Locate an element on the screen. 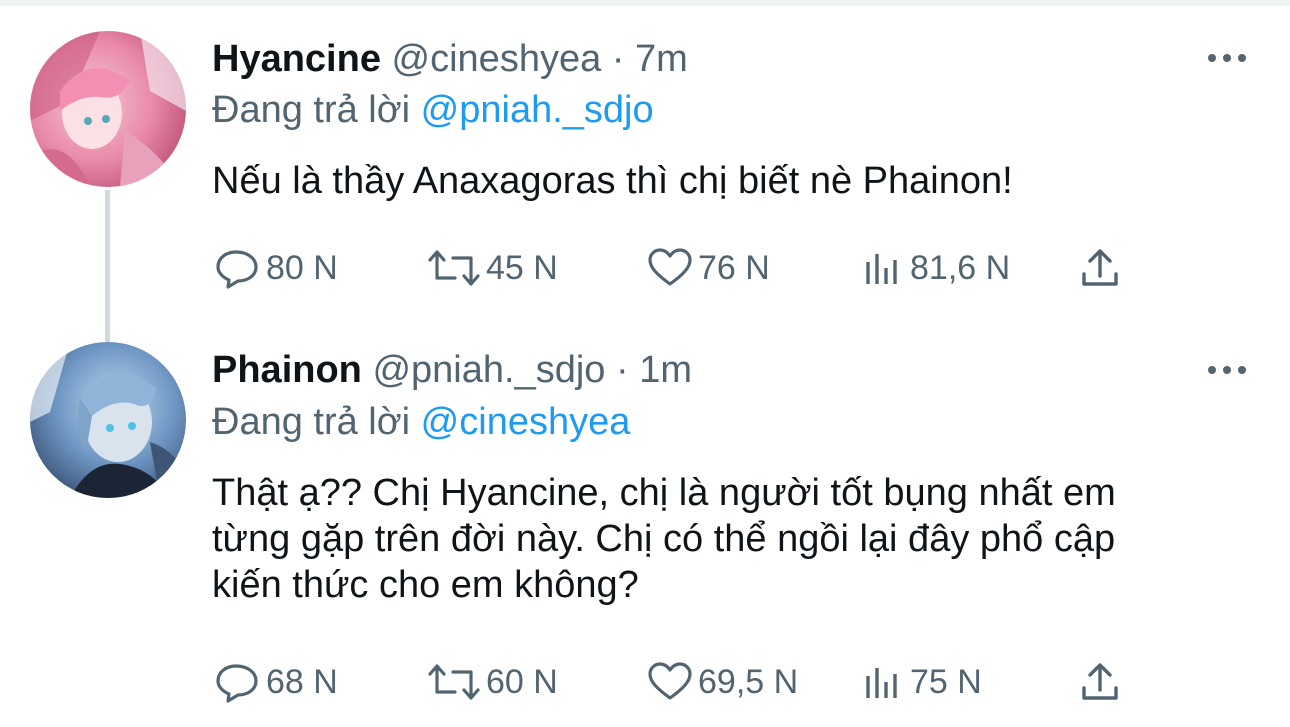  like-button: 69,5 N is located at coordinates (722, 682).